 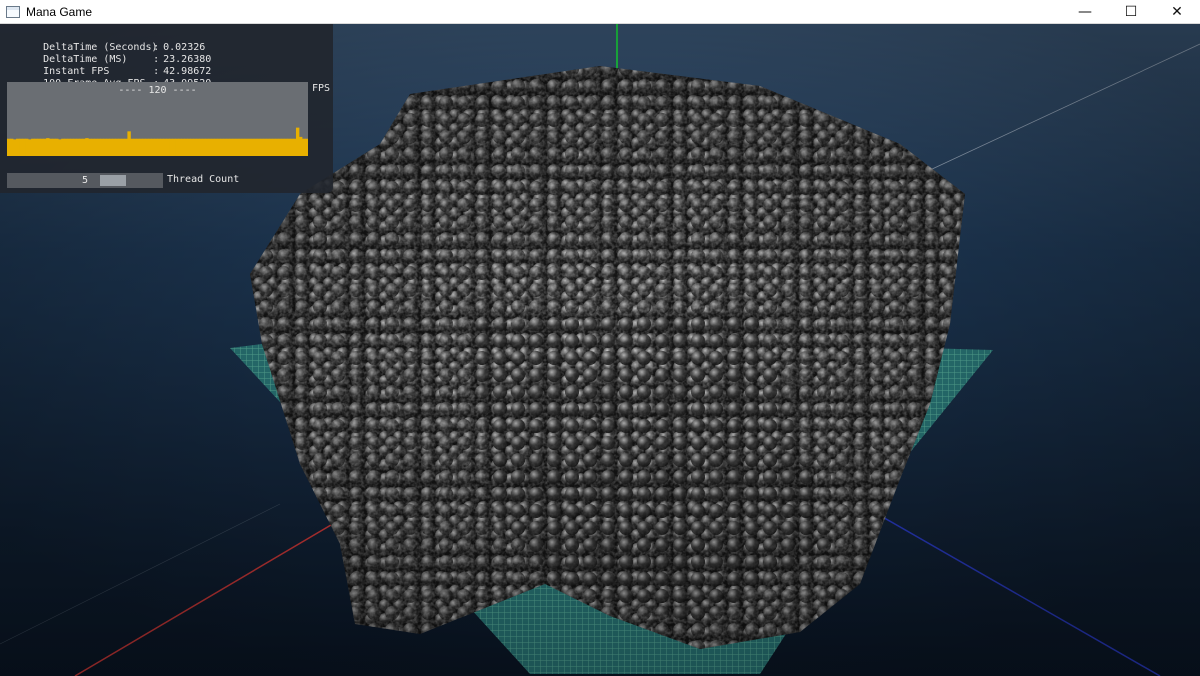 I want to click on app-window-icon, so click(x=13, y=11).